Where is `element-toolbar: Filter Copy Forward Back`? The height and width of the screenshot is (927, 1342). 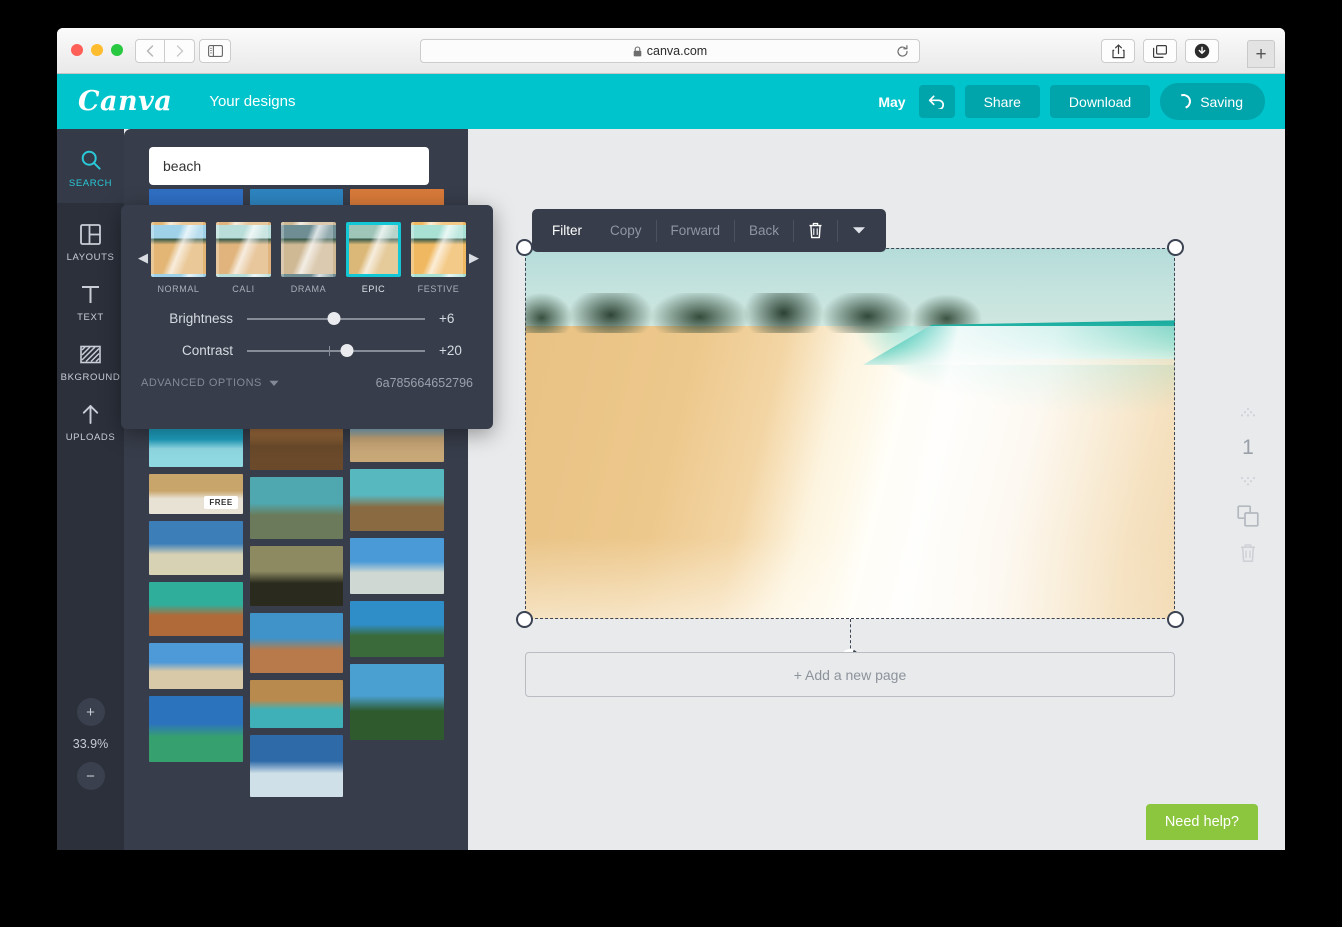 element-toolbar: Filter Copy Forward Back is located at coordinates (709, 230).